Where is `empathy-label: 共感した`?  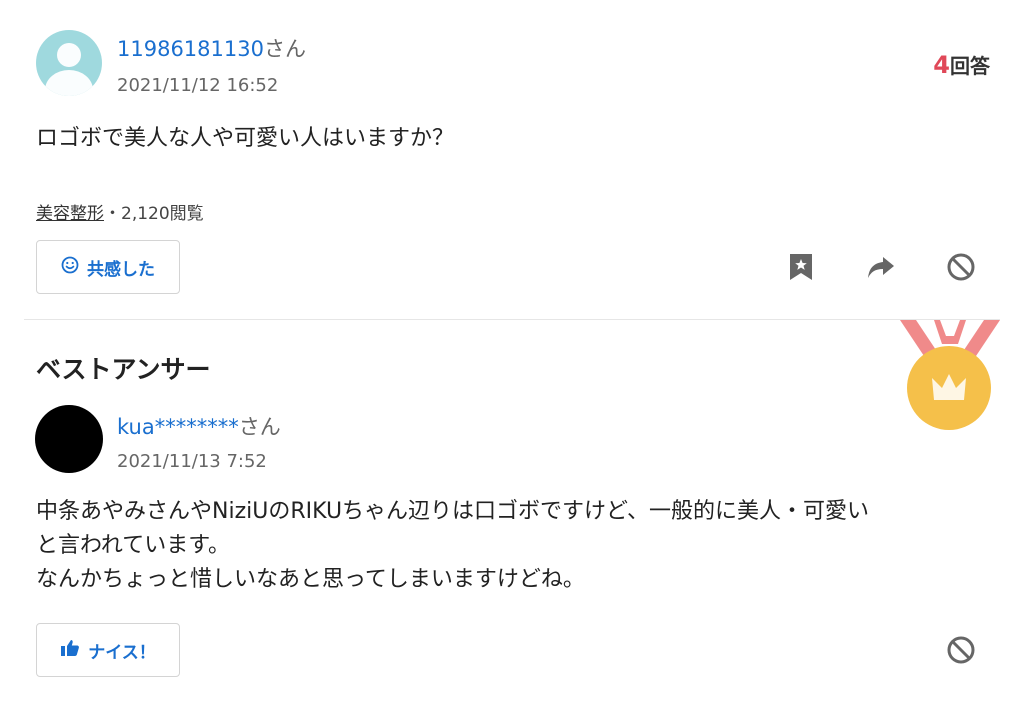
empathy-label: 共感した is located at coordinates (121, 269).